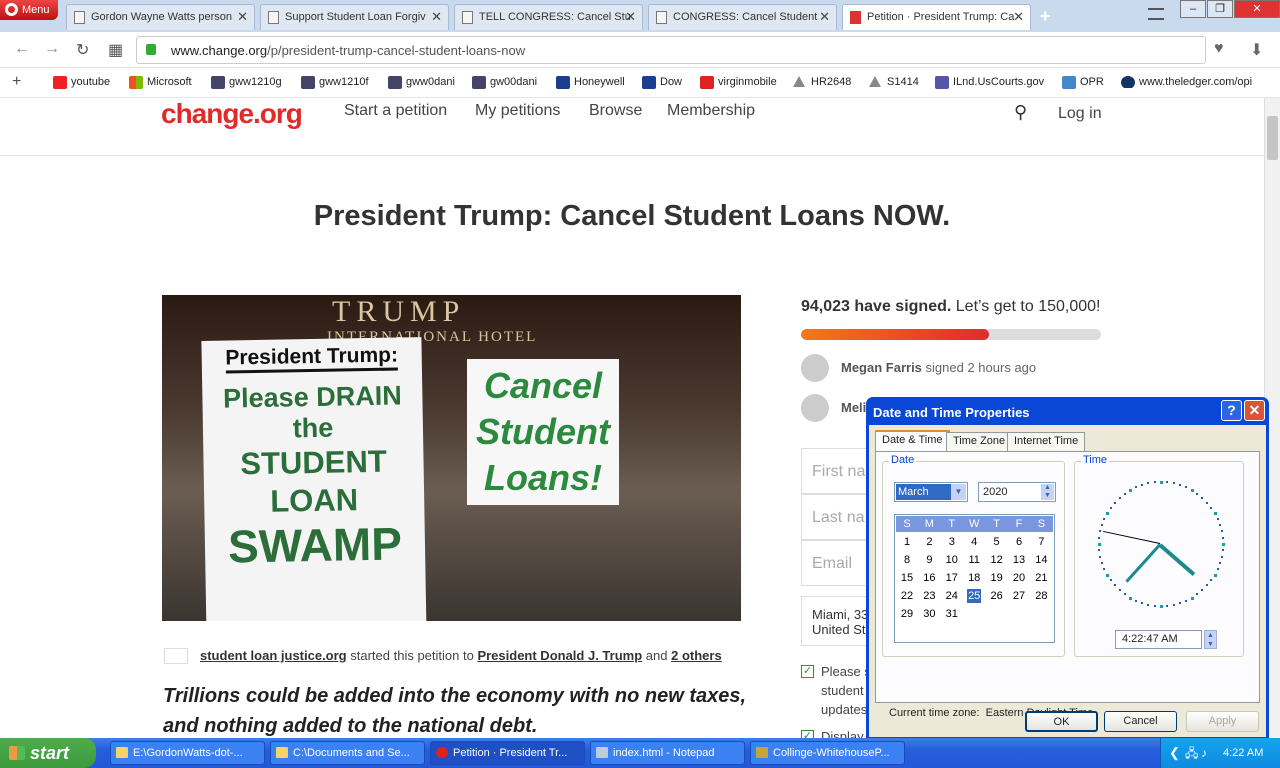  I want to click on calendar-day-selected: 25, so click(974, 596).